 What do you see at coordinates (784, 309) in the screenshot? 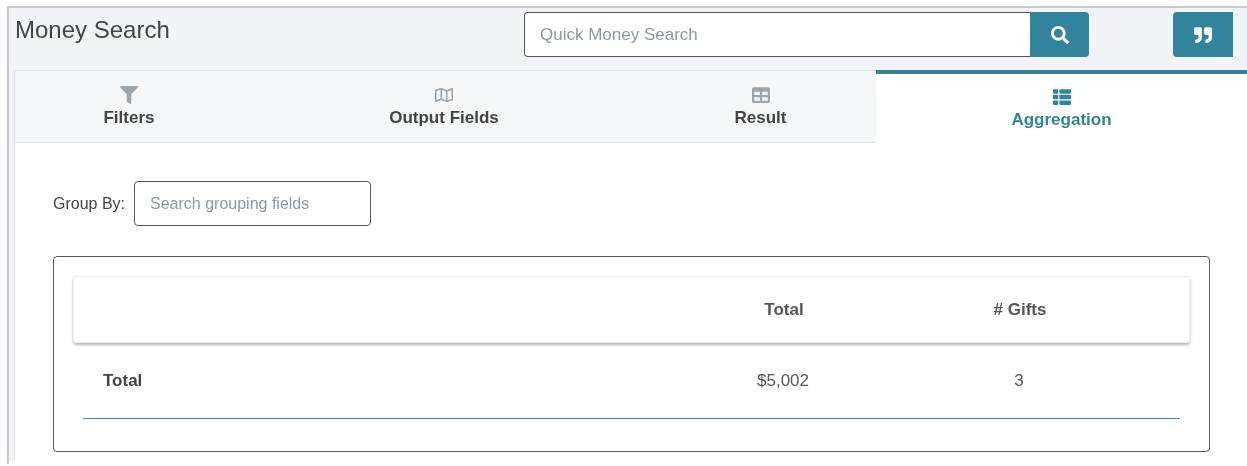
I see `column-header: Total` at bounding box center [784, 309].